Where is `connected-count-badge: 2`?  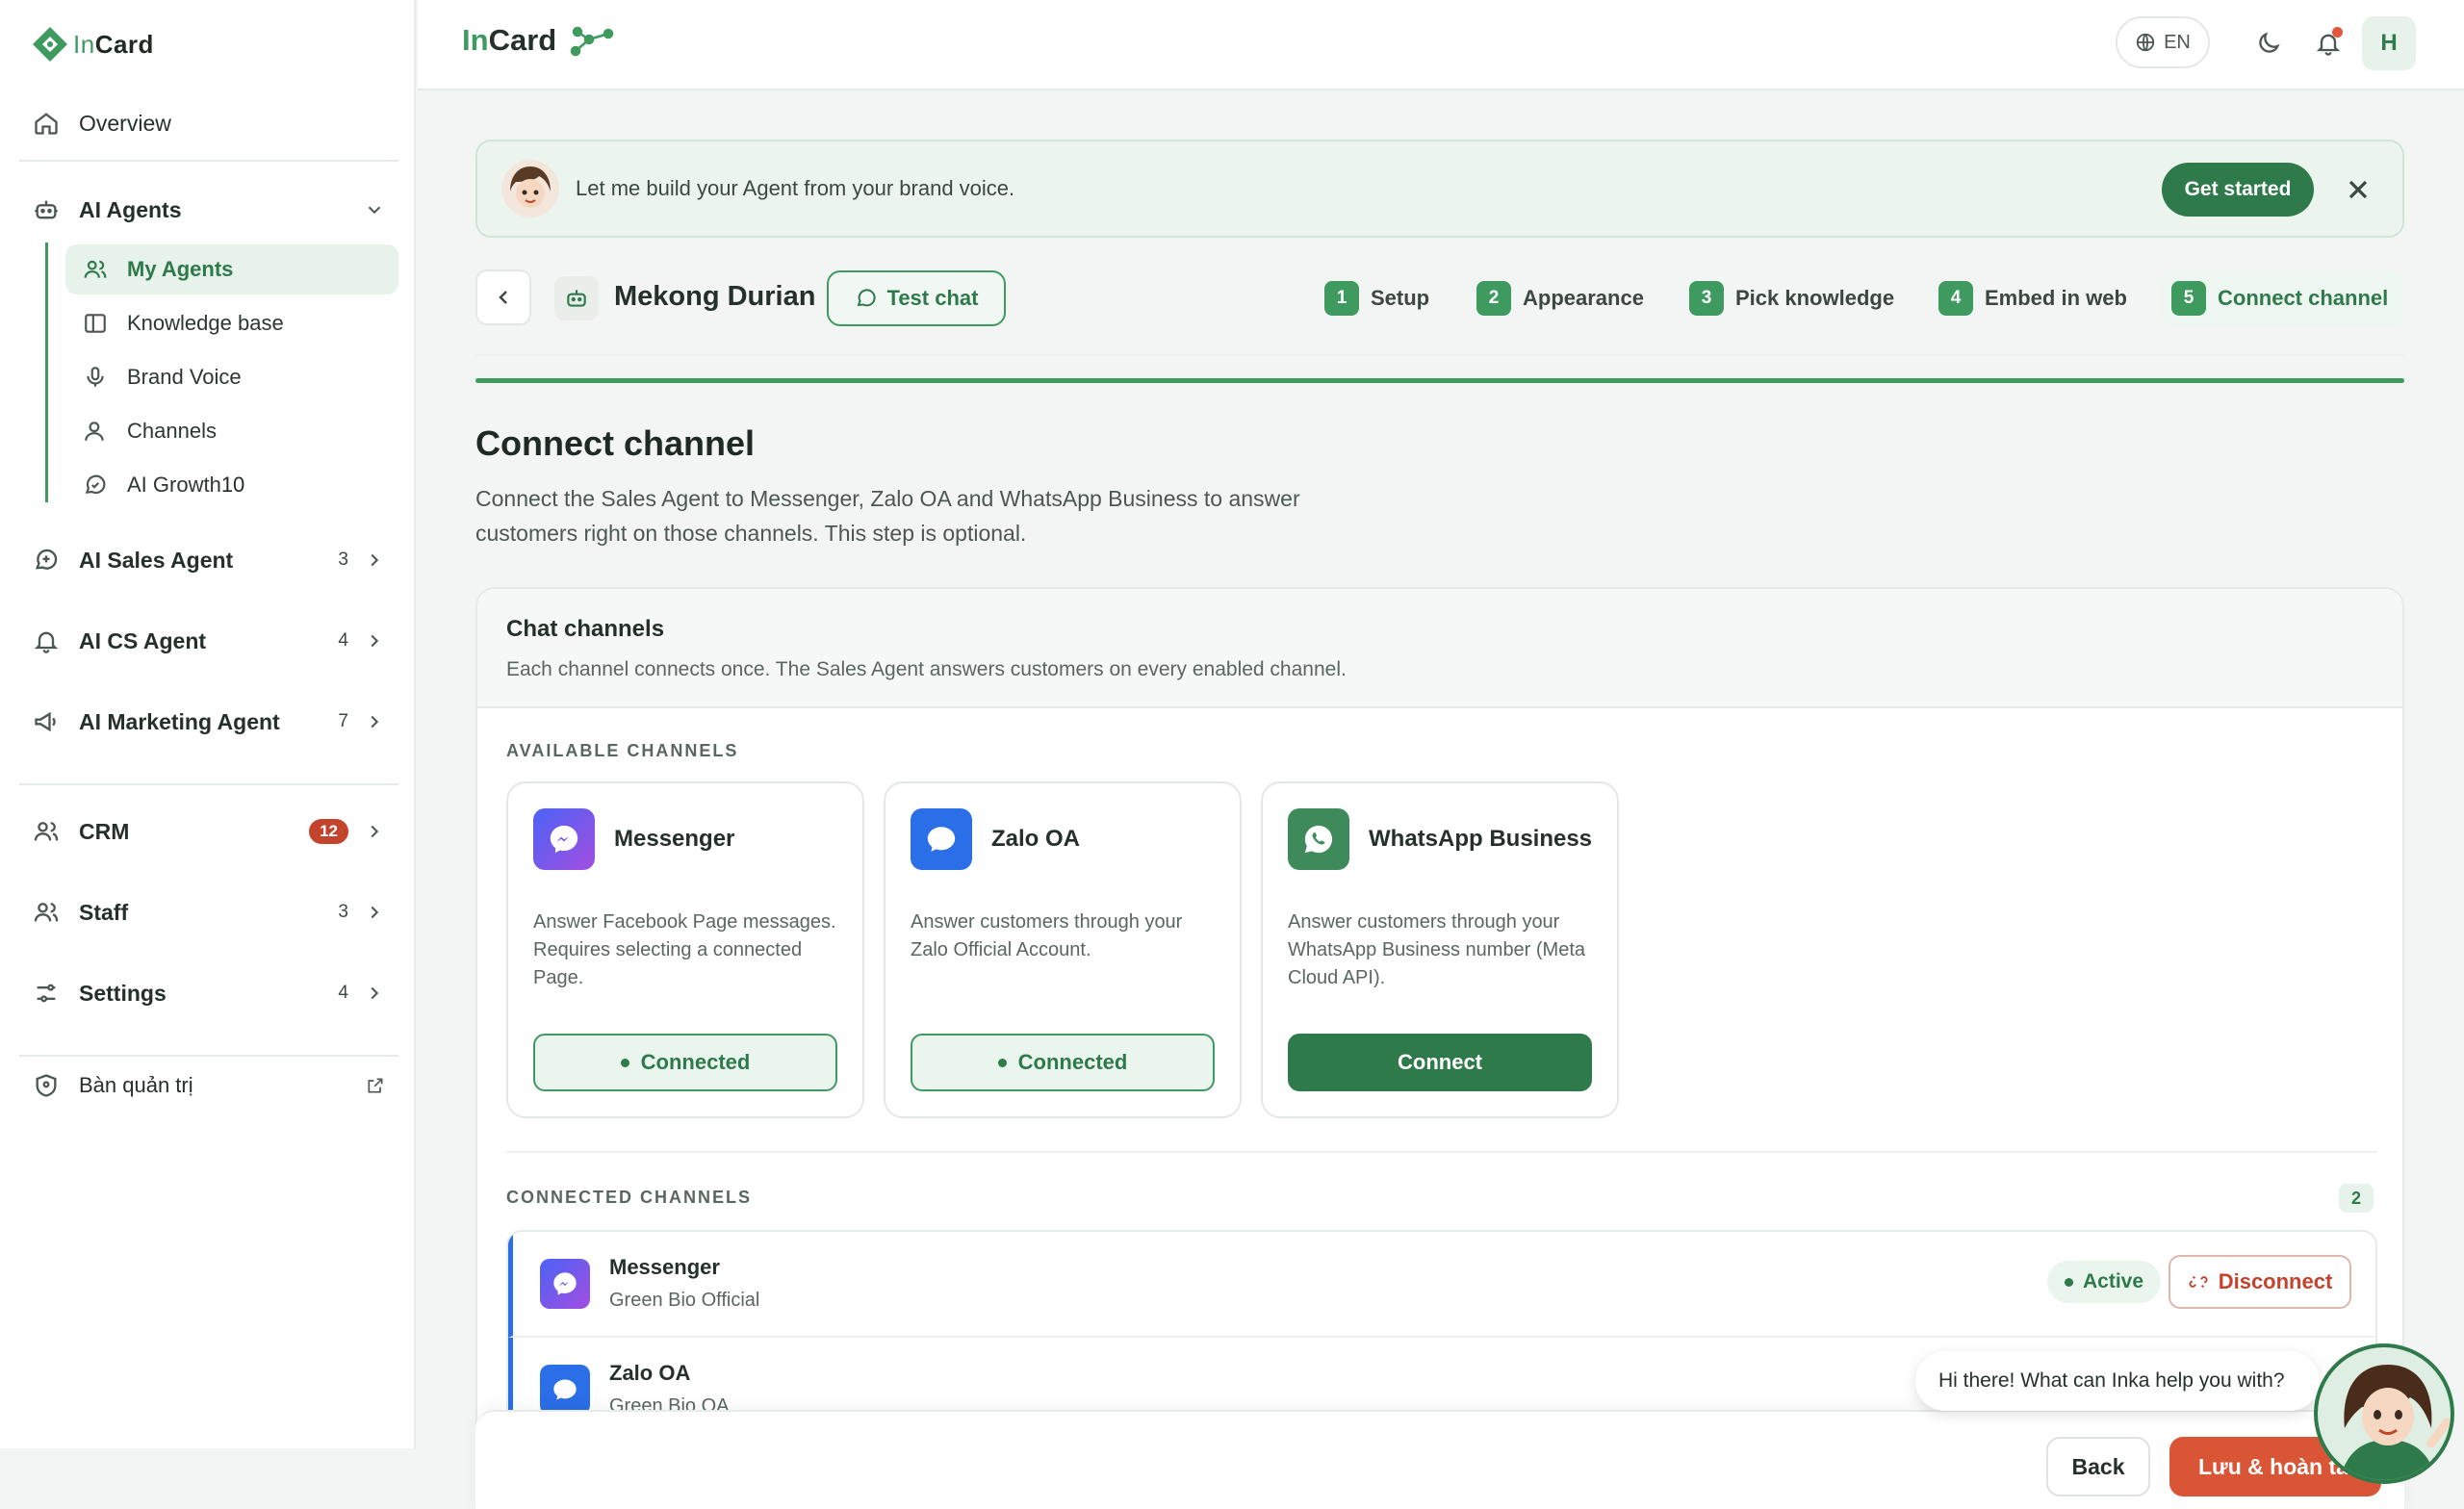
connected-count-badge: 2 is located at coordinates (2356, 1198).